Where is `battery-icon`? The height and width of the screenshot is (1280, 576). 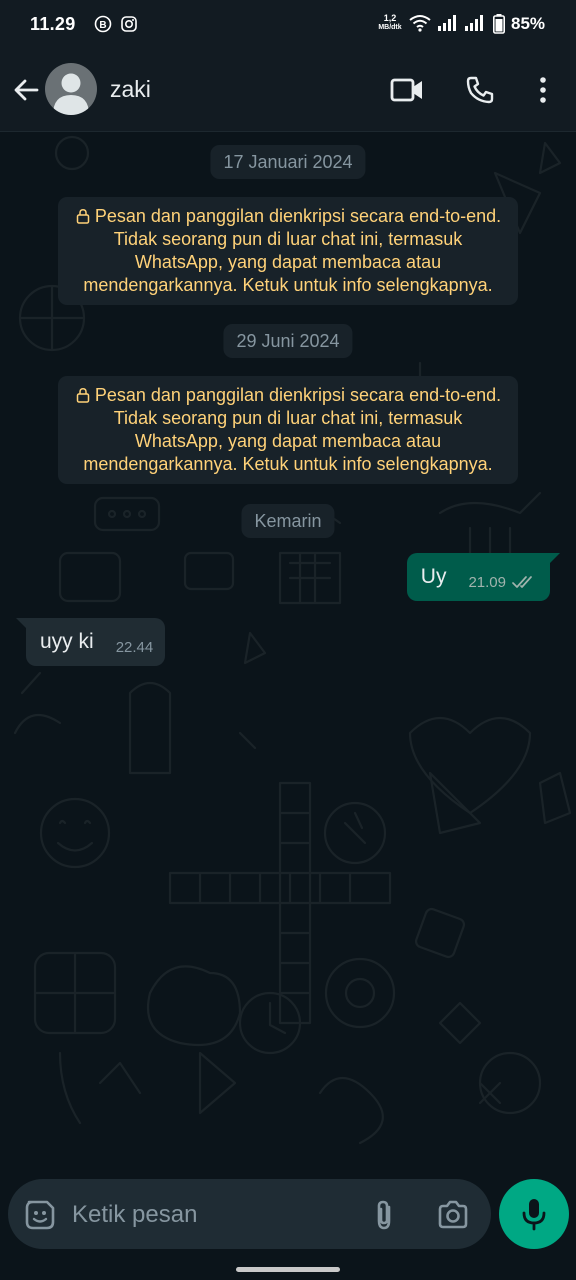
battery-icon is located at coordinates (499, 24).